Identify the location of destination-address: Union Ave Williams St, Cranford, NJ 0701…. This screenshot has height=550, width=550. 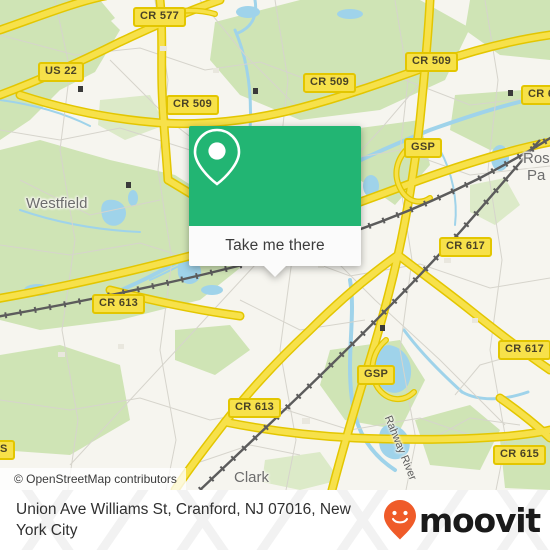
(183, 520).